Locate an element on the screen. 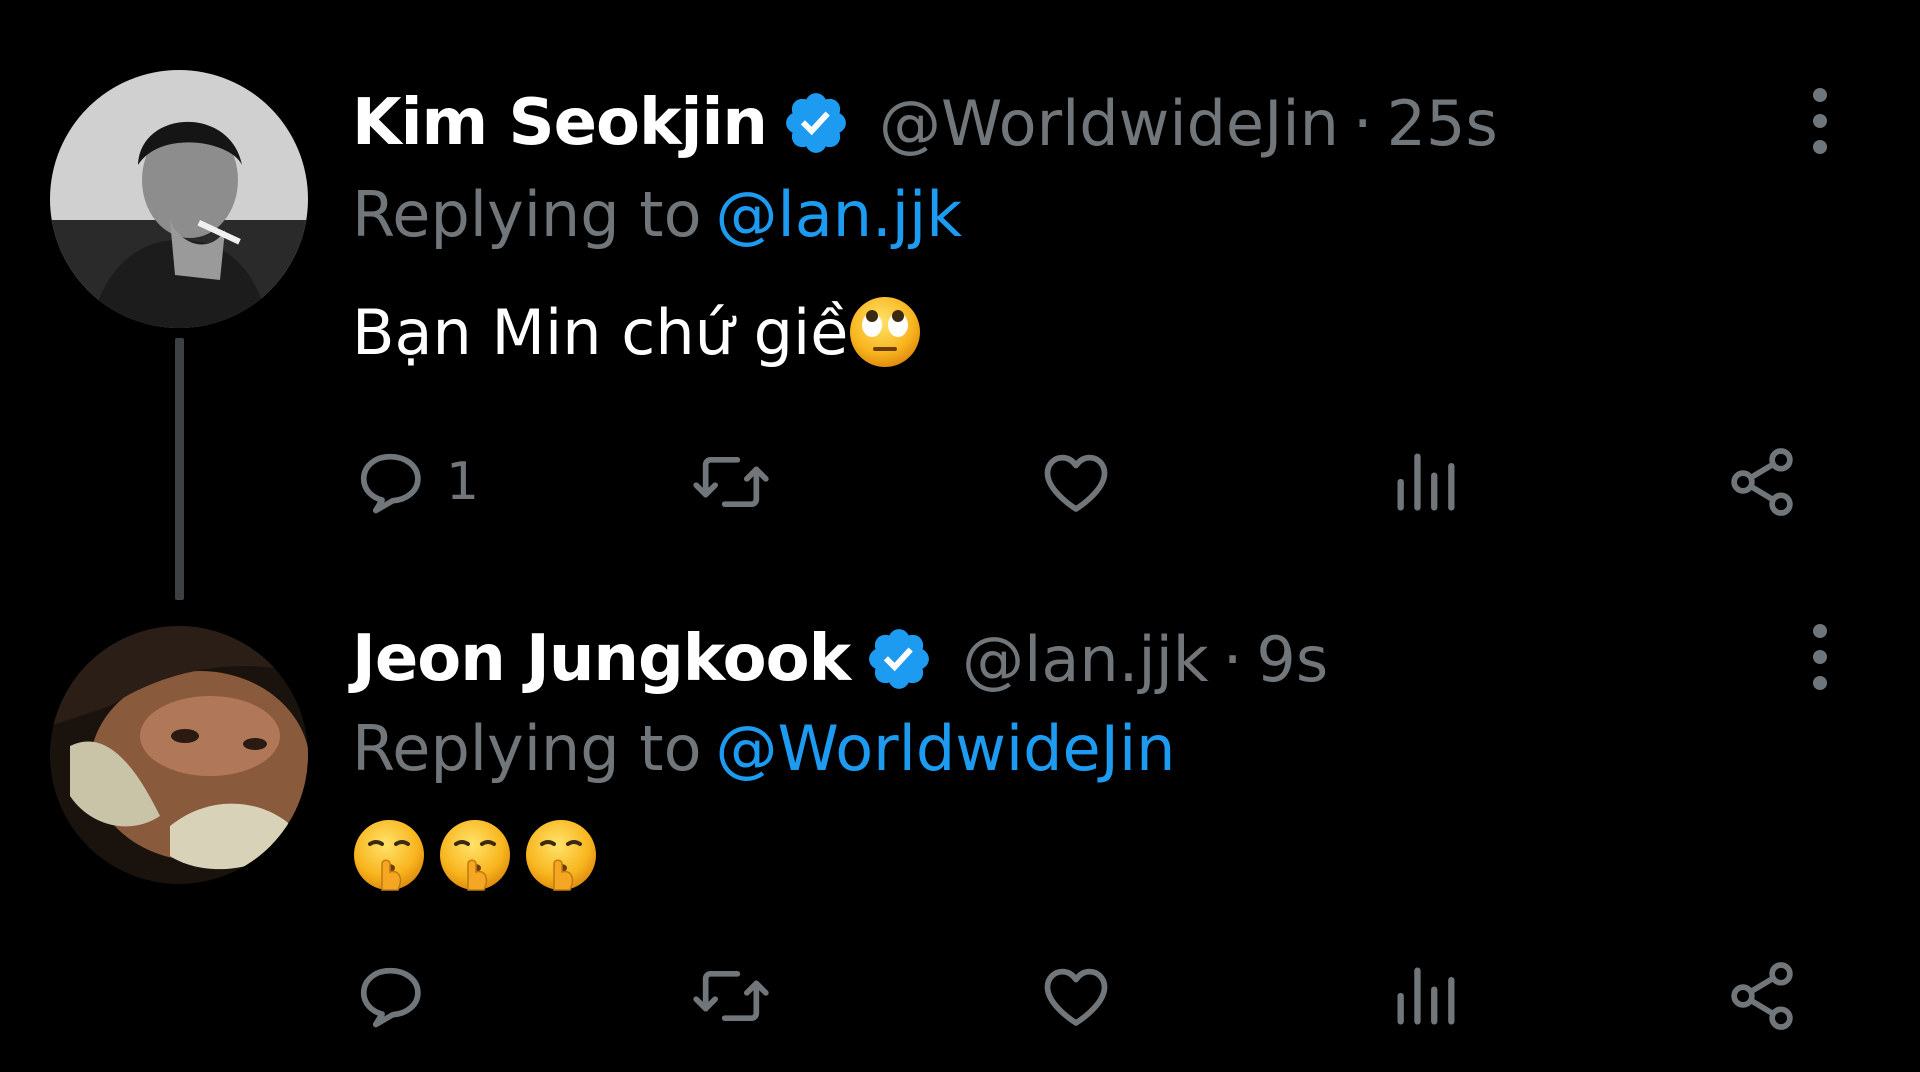 The width and height of the screenshot is (1920, 1072). handle: @WorldwideJin is located at coordinates (1109, 123).